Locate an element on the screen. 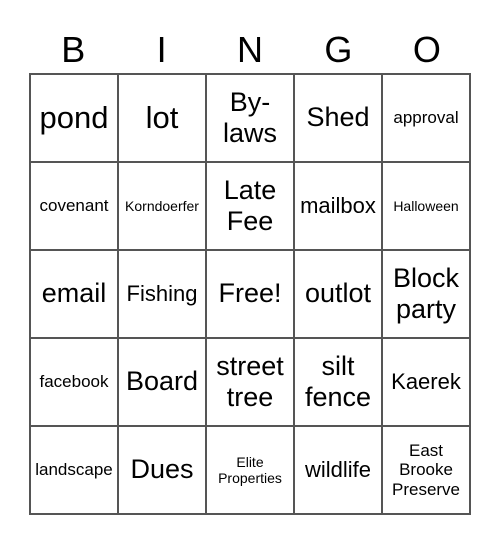 Image resolution: width=500 pixels, height=544 pixels. bingo-cell-label: Free! is located at coordinates (250, 293).